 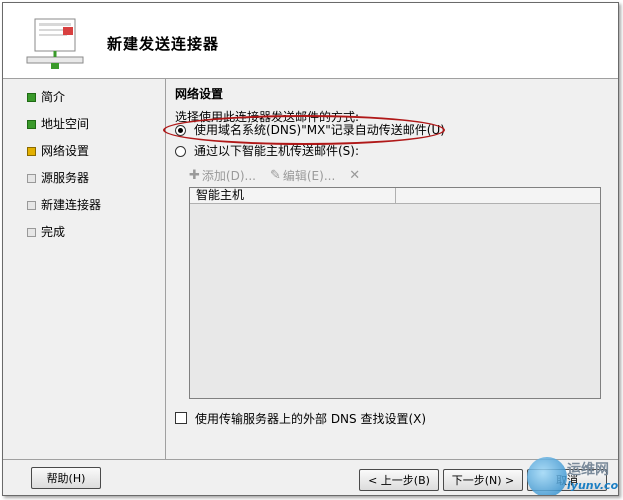 I want to click on delete-x-icon: ✕, so click(x=355, y=175).